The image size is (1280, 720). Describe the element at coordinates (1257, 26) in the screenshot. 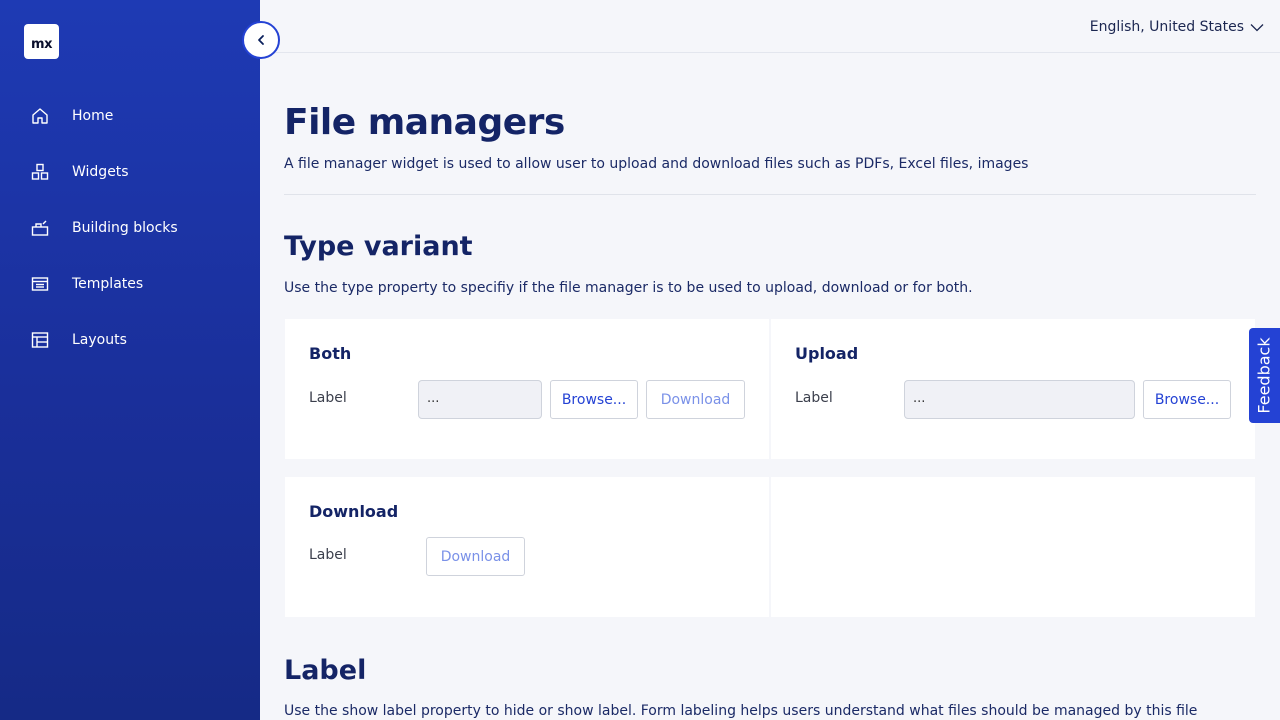

I see `chevron-down-icon` at that location.